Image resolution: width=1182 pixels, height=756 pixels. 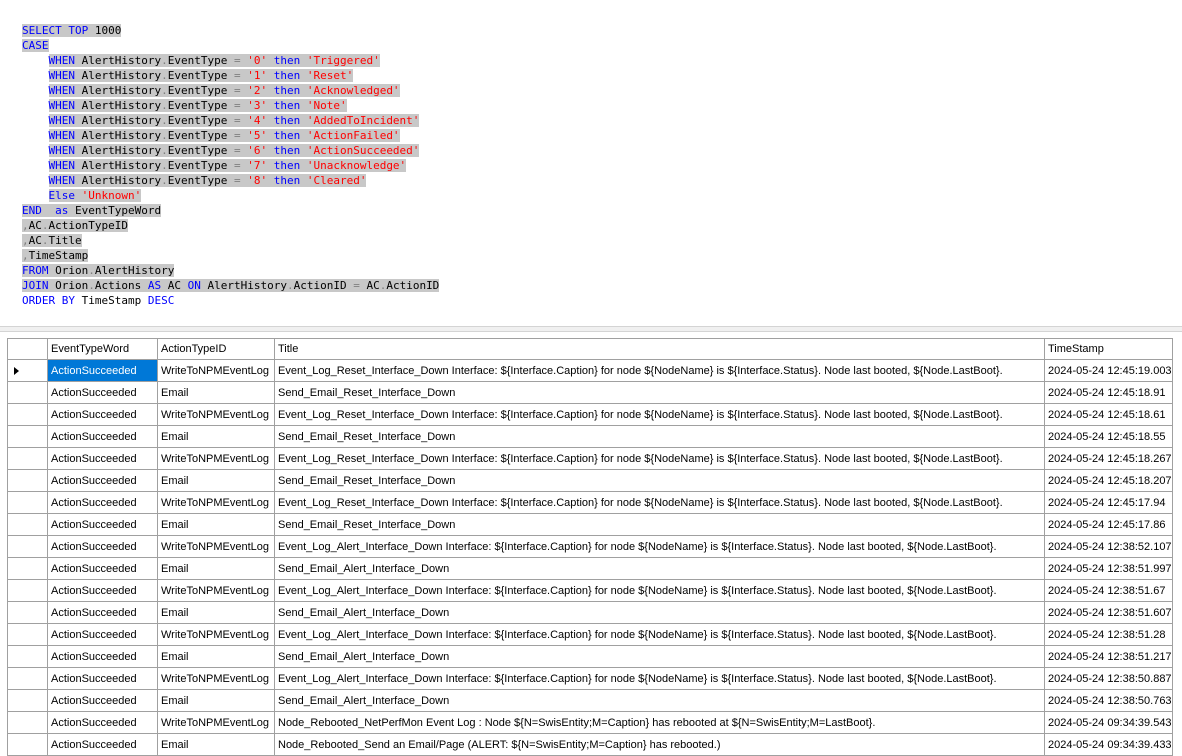 I want to click on grid-cell: 2024-05-24 12:45:19.003, so click(x=1108, y=370).